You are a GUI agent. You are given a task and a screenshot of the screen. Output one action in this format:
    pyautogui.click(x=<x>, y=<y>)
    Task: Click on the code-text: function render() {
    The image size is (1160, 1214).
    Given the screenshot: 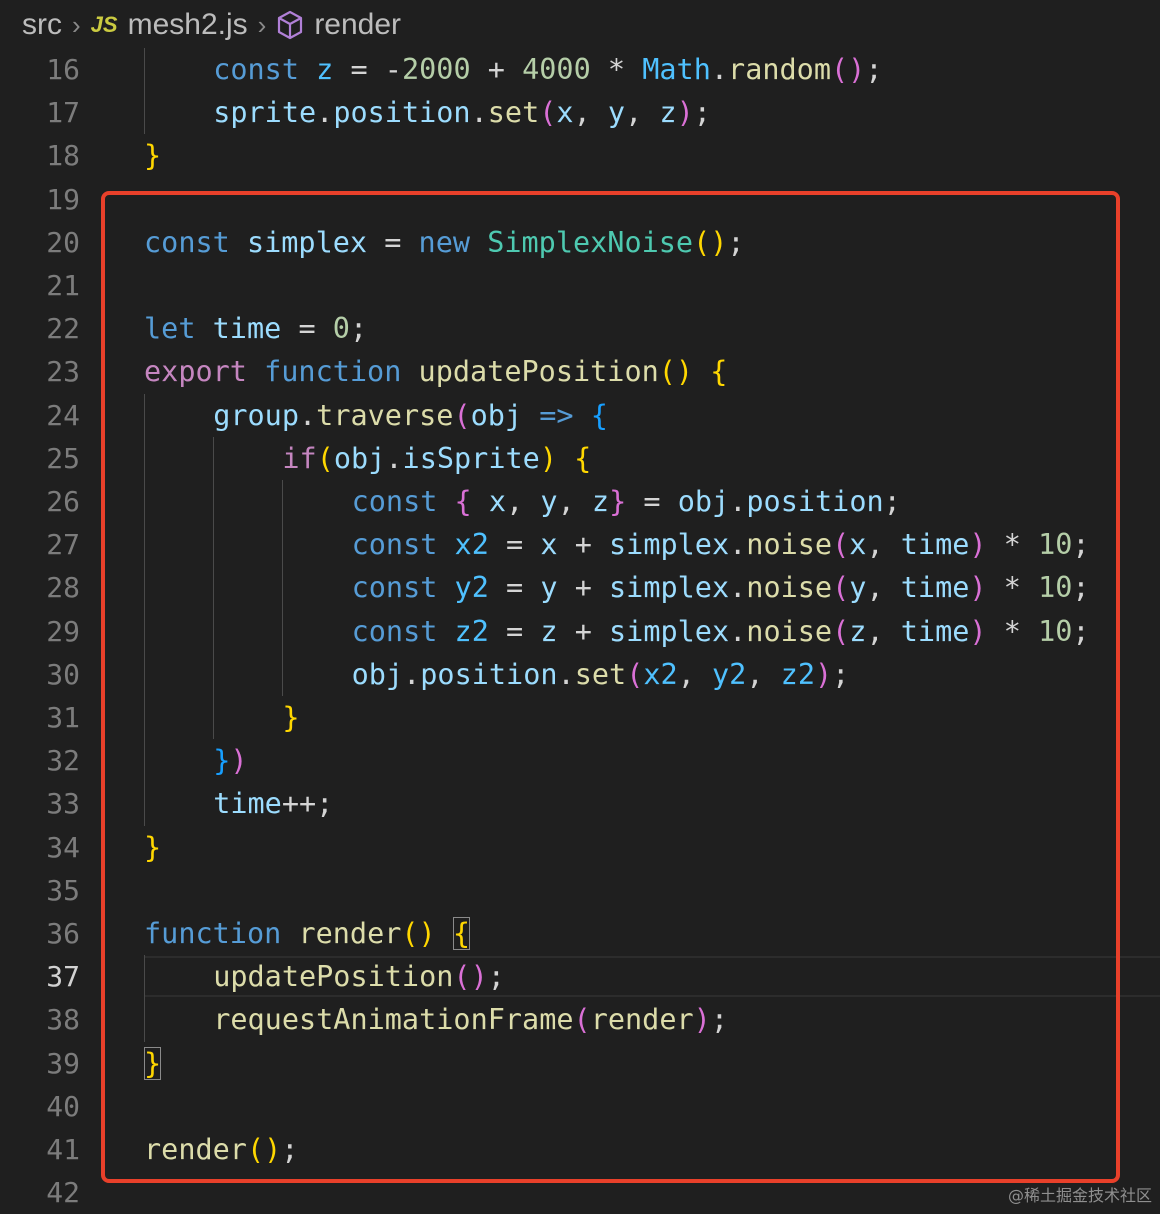 What is the action you would take?
    pyautogui.click(x=307, y=933)
    